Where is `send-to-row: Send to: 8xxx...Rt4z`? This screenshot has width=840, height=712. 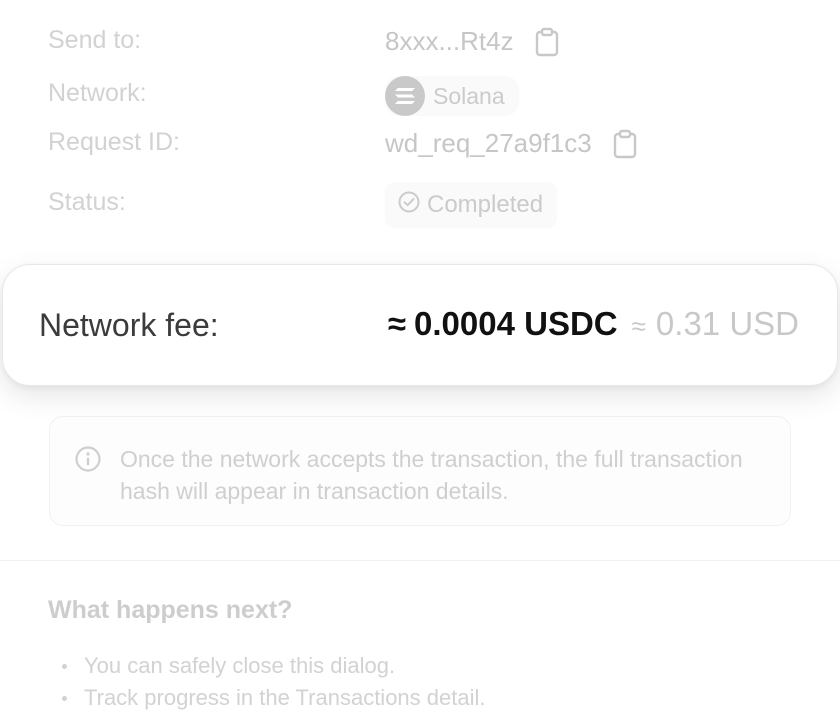 send-to-row: Send to: 8xxx...Rt4z is located at coordinates (420, 48).